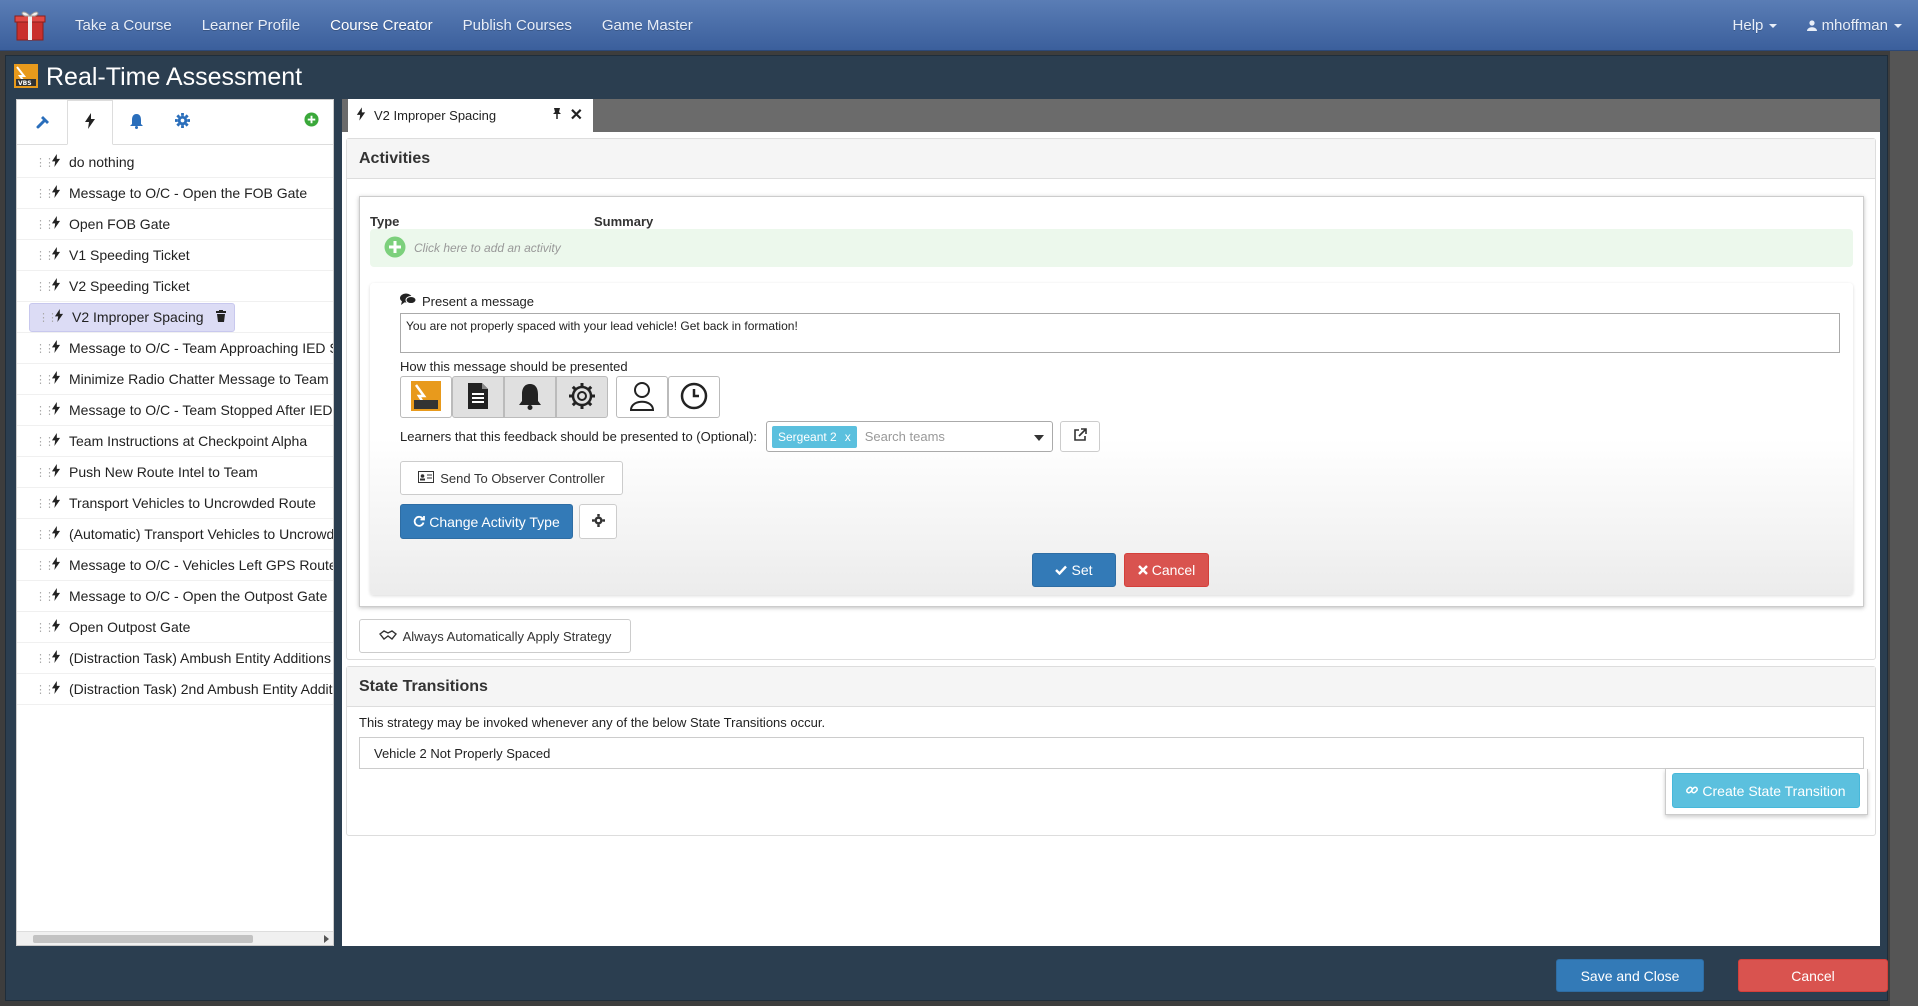 The height and width of the screenshot is (1006, 1918). Describe the element at coordinates (175, 503) in the screenshot. I see `strategy-item: ⋮⋮ Transport Vehicles to Uncrowded Route` at that location.